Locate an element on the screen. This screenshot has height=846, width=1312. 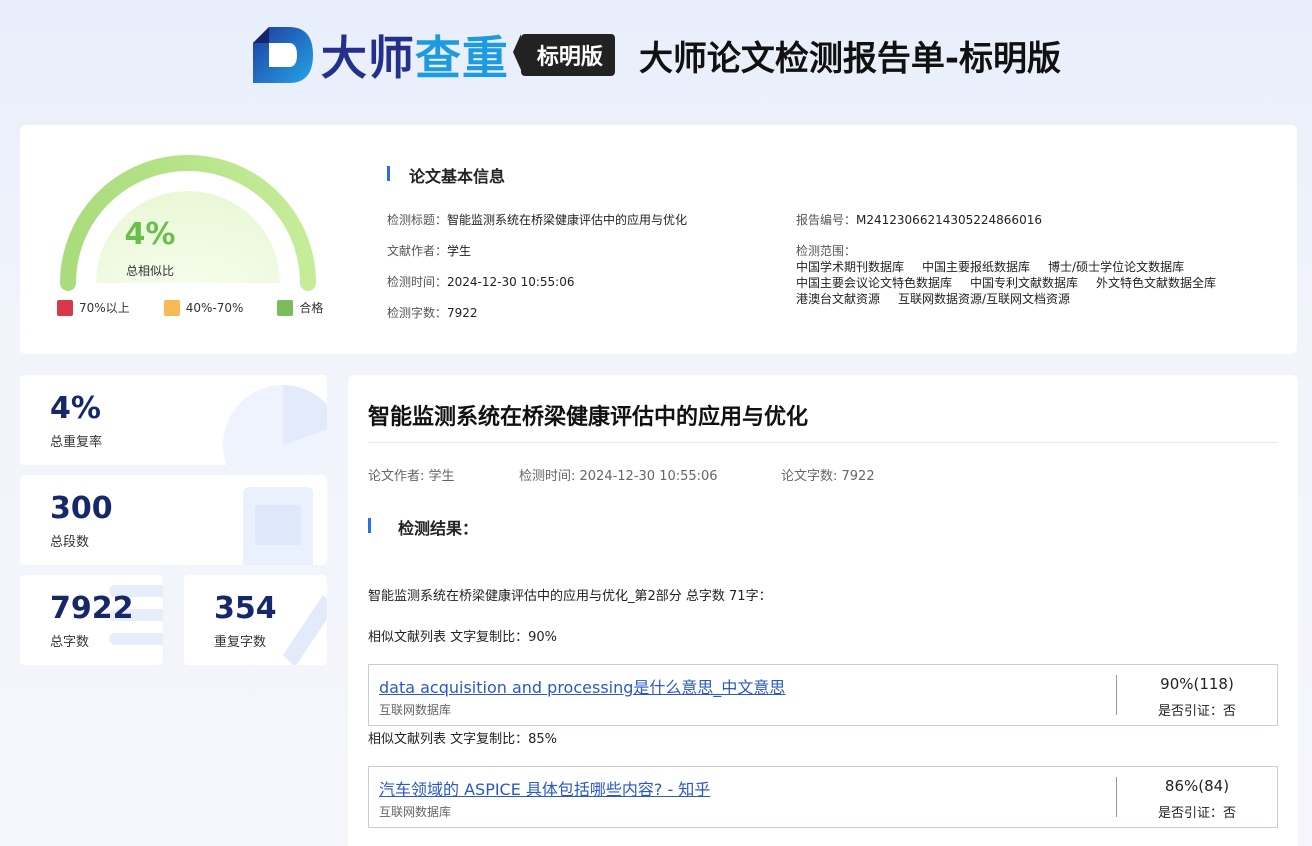
scope-item: 博士/硕士学位论文数据库 is located at coordinates (1116, 267).